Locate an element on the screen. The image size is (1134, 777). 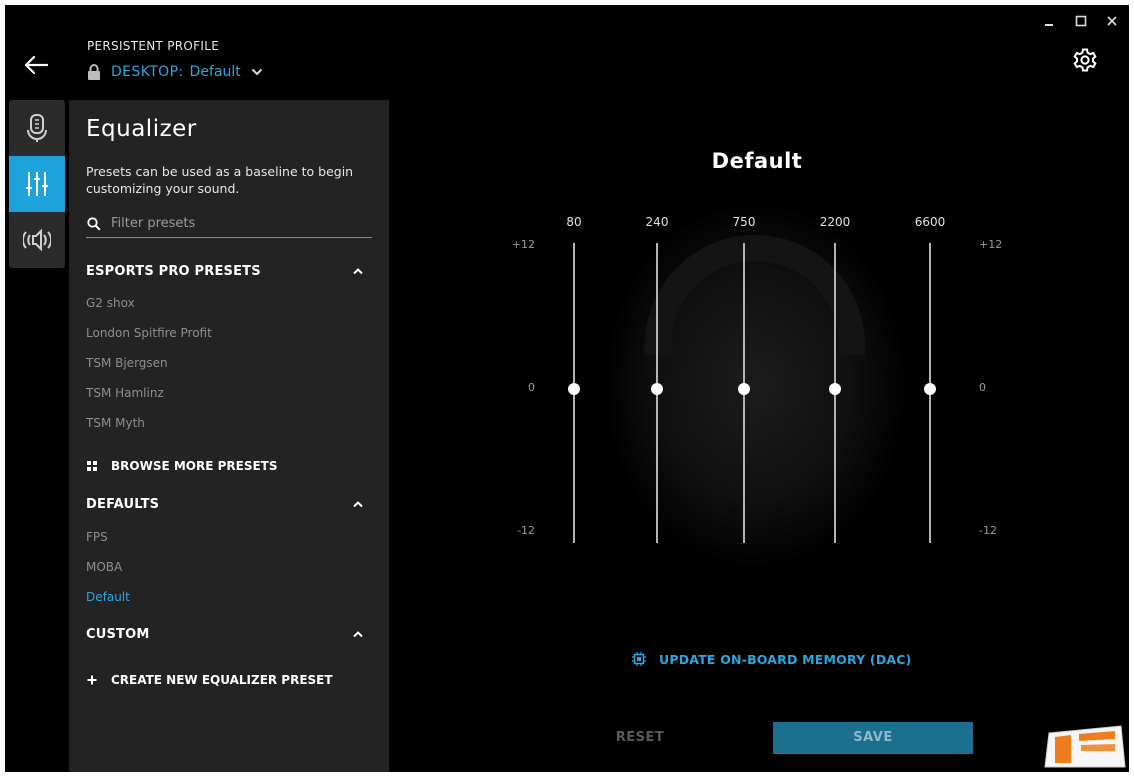
preset-item: G2 shox is located at coordinates (110, 303).